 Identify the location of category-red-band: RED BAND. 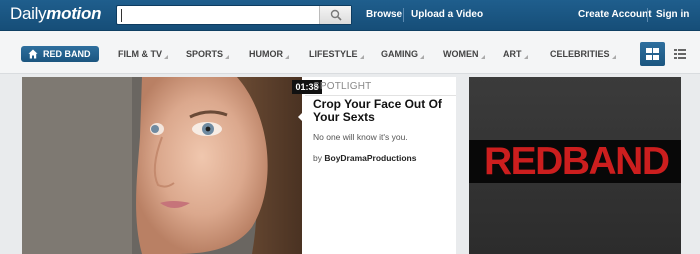
(60, 54).